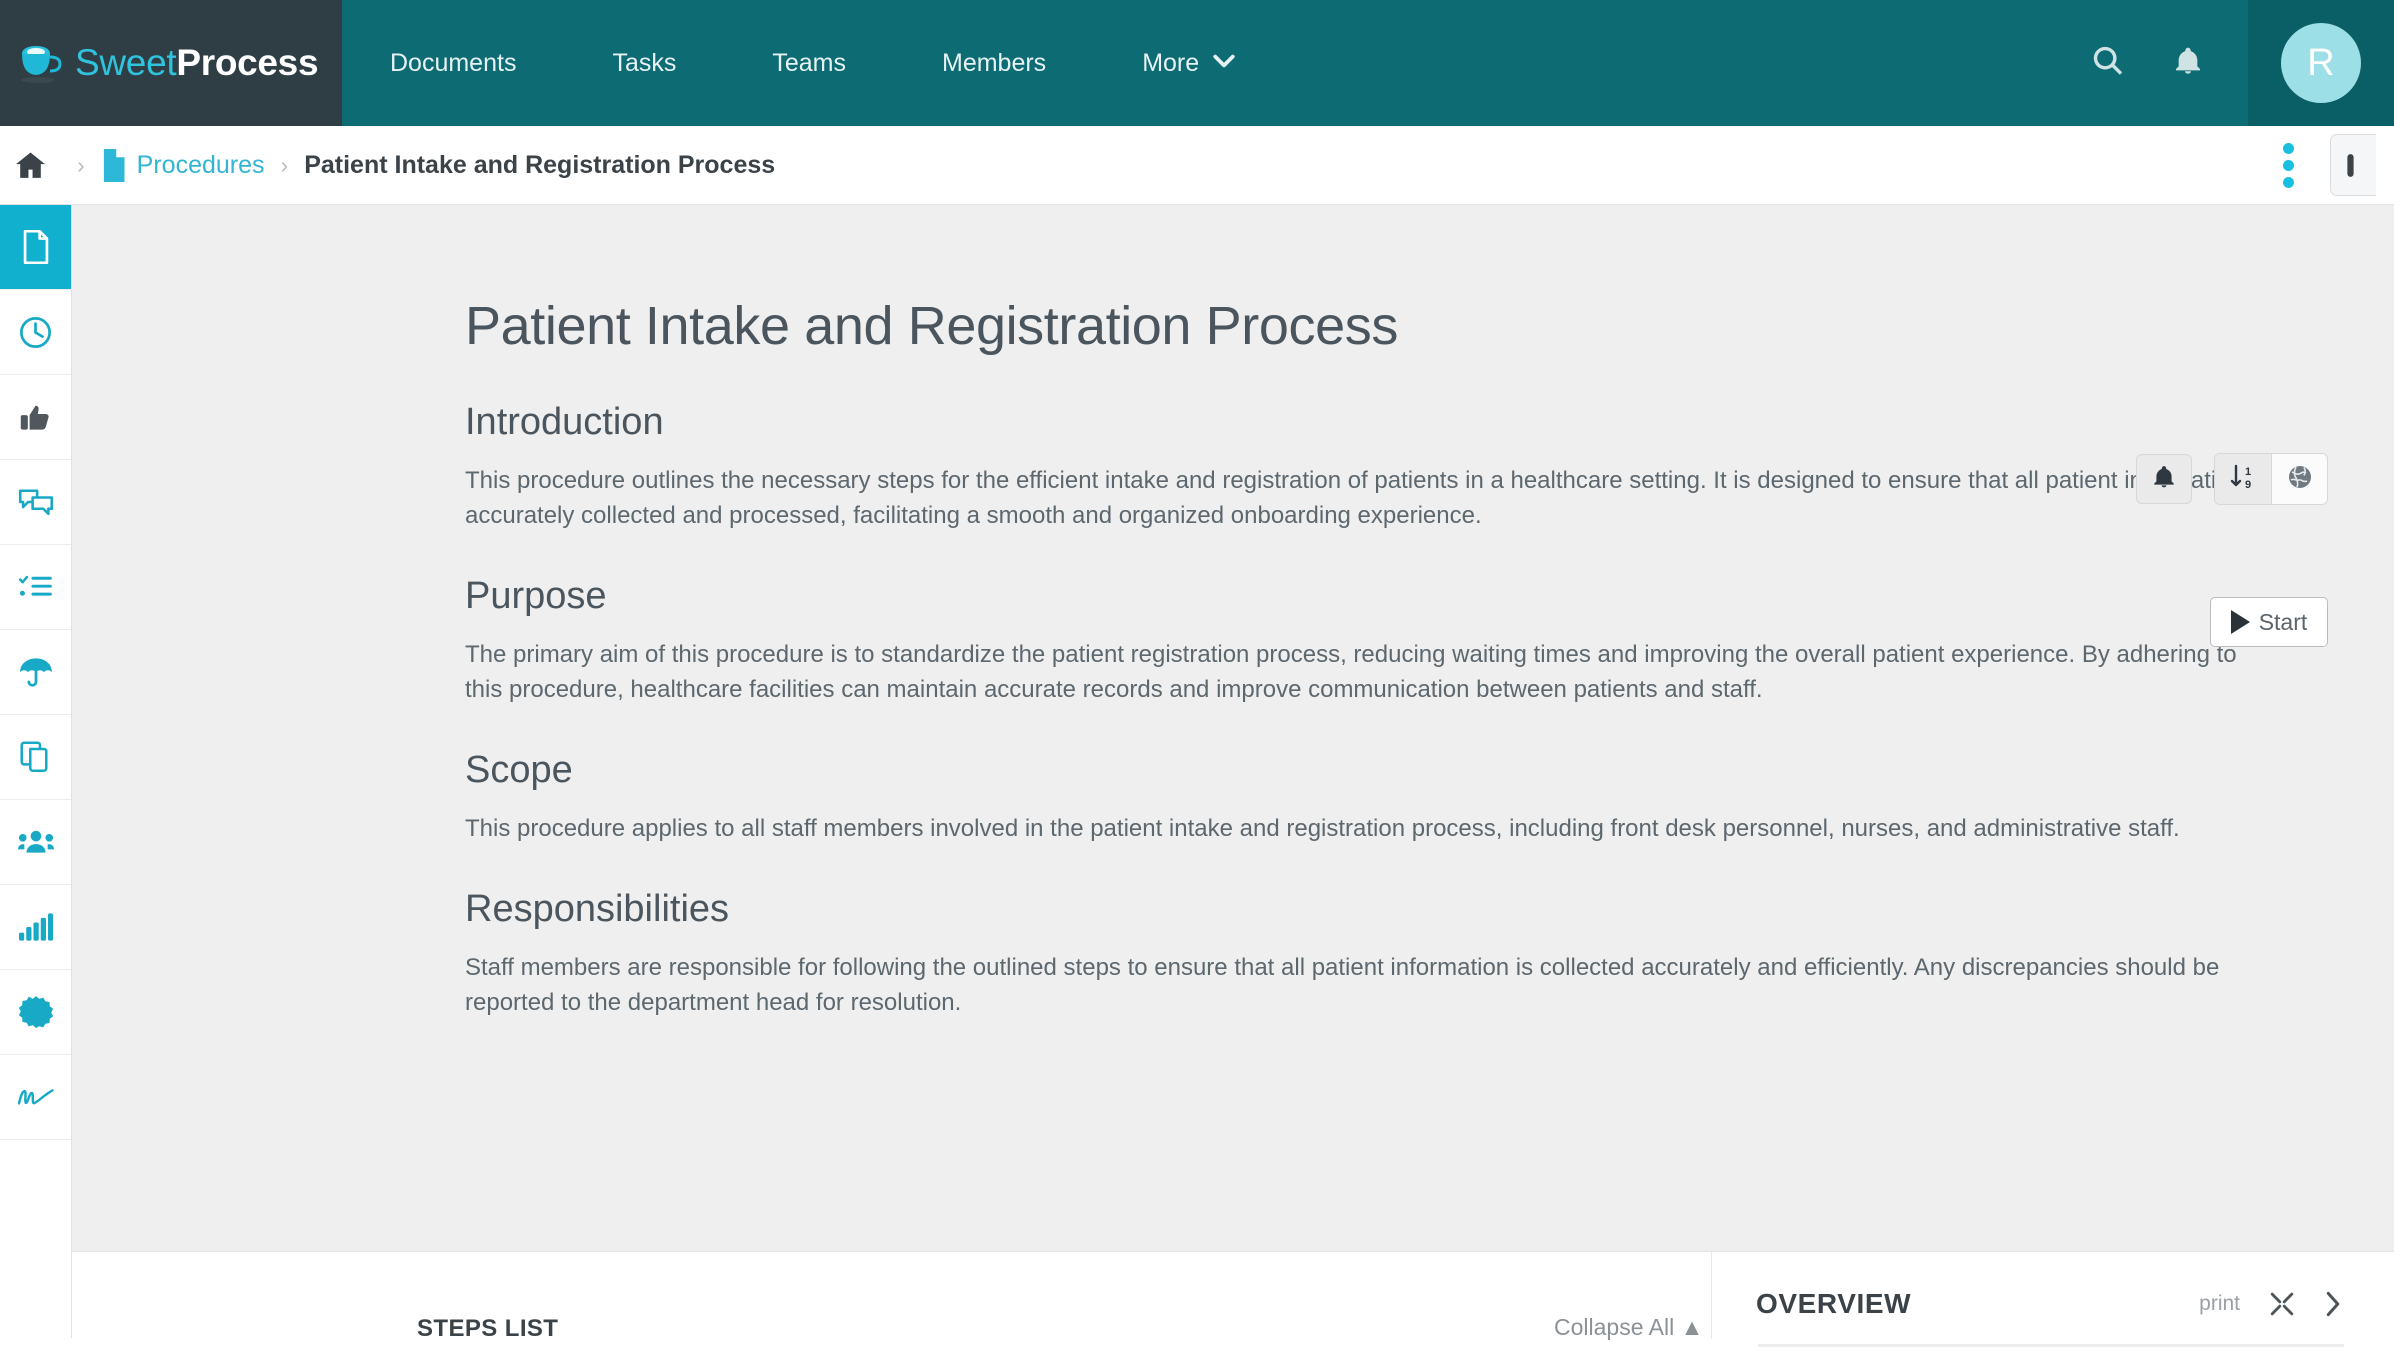 This screenshot has height=1347, width=2394. I want to click on badge-gear-icon, so click(35, 1012).